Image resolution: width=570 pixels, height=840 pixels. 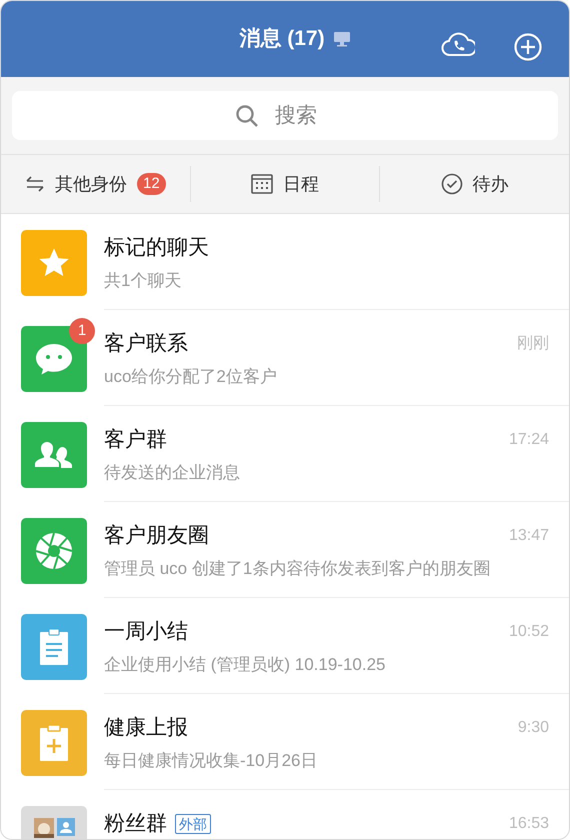 What do you see at coordinates (533, 728) in the screenshot?
I see `chat-time: 9:30` at bounding box center [533, 728].